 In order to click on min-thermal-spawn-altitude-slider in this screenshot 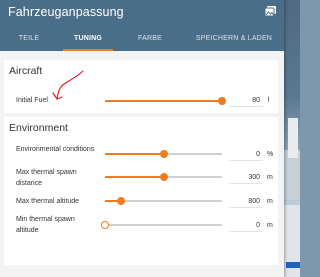, I will do `click(161, 225)`.